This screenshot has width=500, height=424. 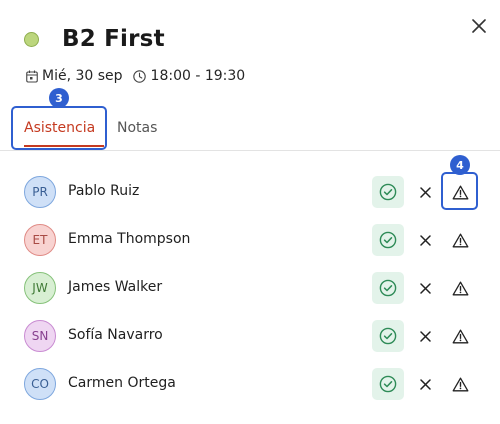 I want to click on avatar: SN, so click(x=40, y=336).